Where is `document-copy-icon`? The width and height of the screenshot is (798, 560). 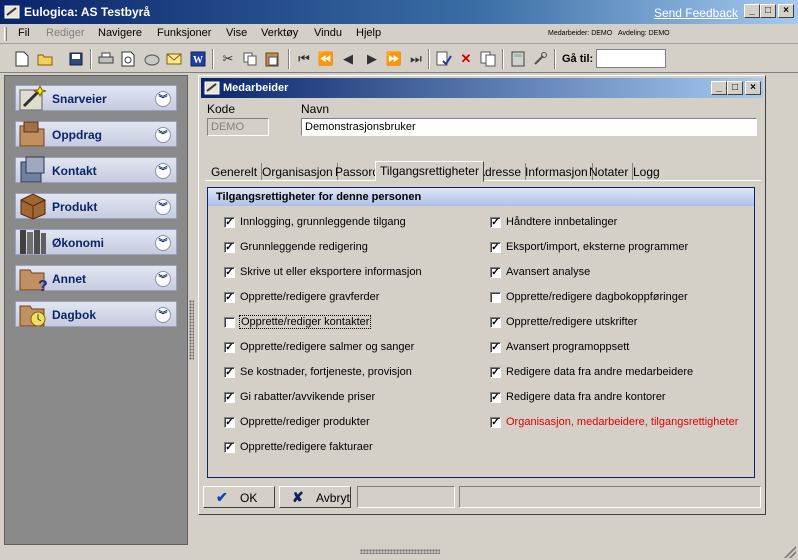 document-copy-icon is located at coordinates (488, 59).